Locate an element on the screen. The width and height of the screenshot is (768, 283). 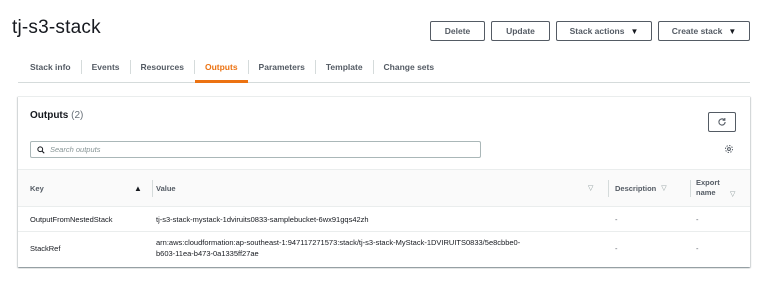
gear-icon is located at coordinates (729, 149).